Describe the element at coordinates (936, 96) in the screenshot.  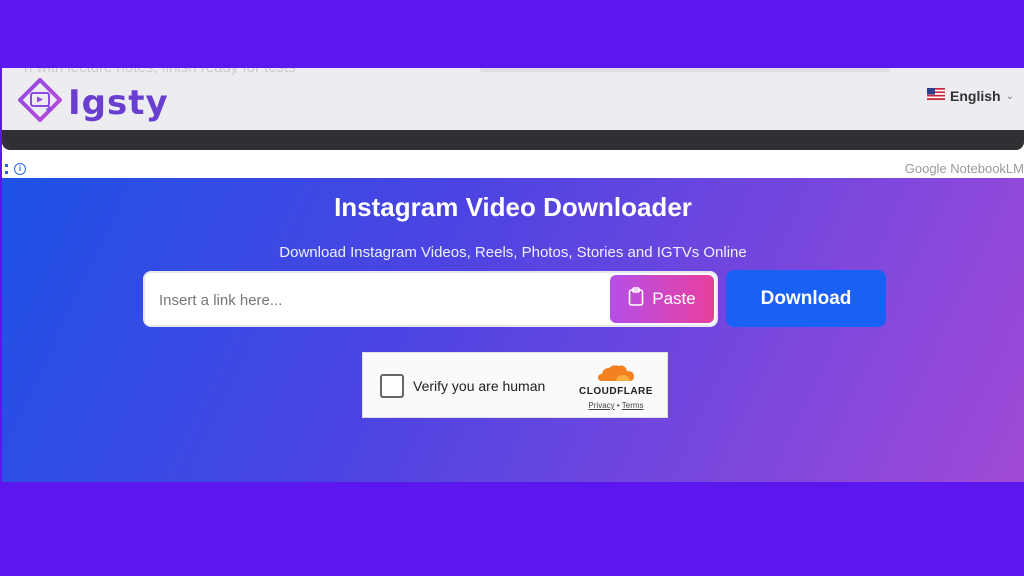
I see `us-flag-icon` at that location.